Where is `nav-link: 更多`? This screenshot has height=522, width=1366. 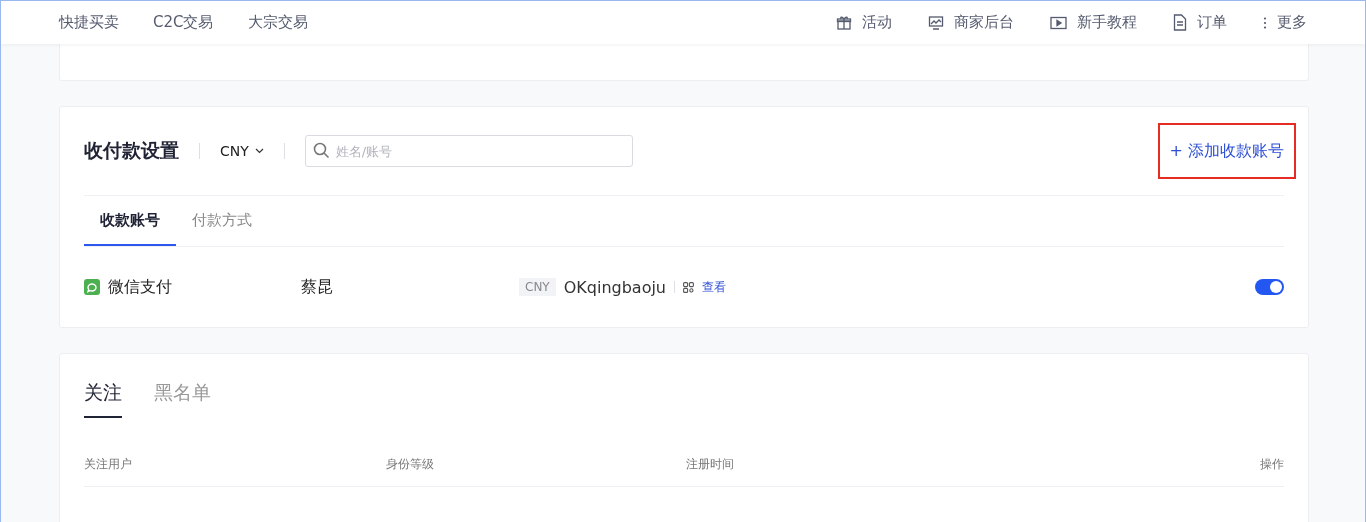 nav-link: 更多 is located at coordinates (1285, 22).